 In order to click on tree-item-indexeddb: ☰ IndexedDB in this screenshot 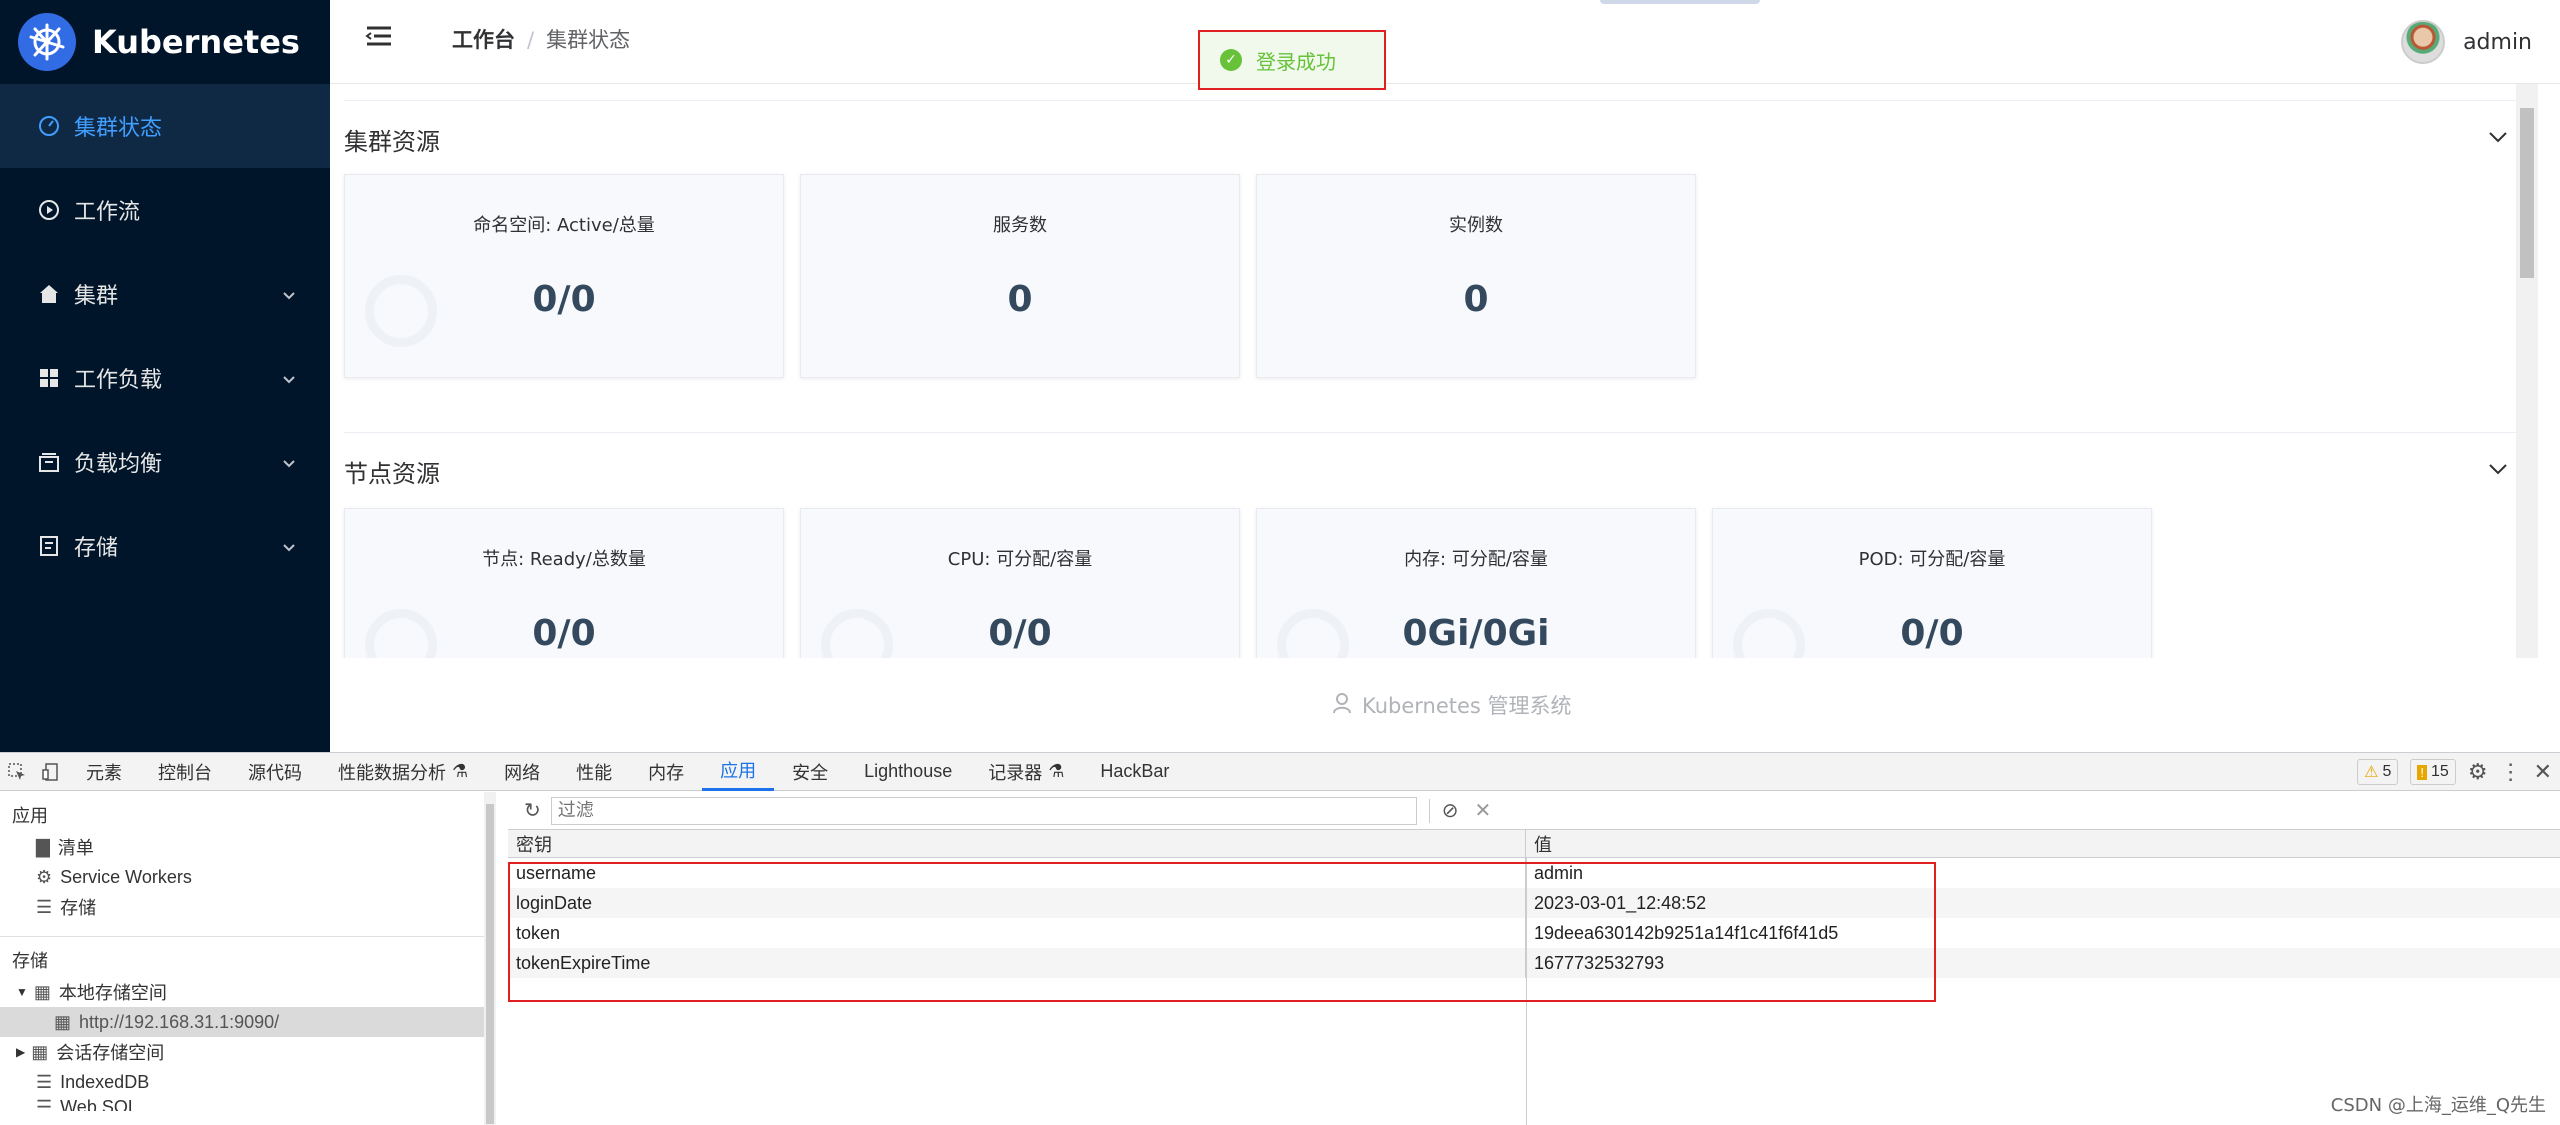, I will do `click(247, 1082)`.